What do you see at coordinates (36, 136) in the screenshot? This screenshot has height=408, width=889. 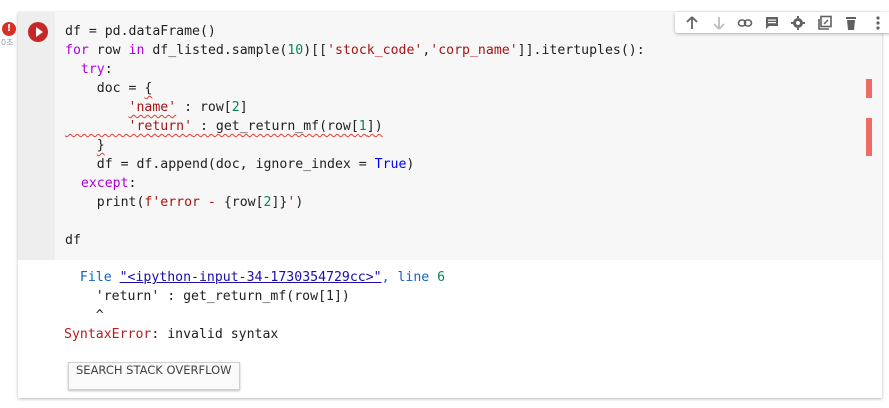 I see `cell-gutter` at bounding box center [36, 136].